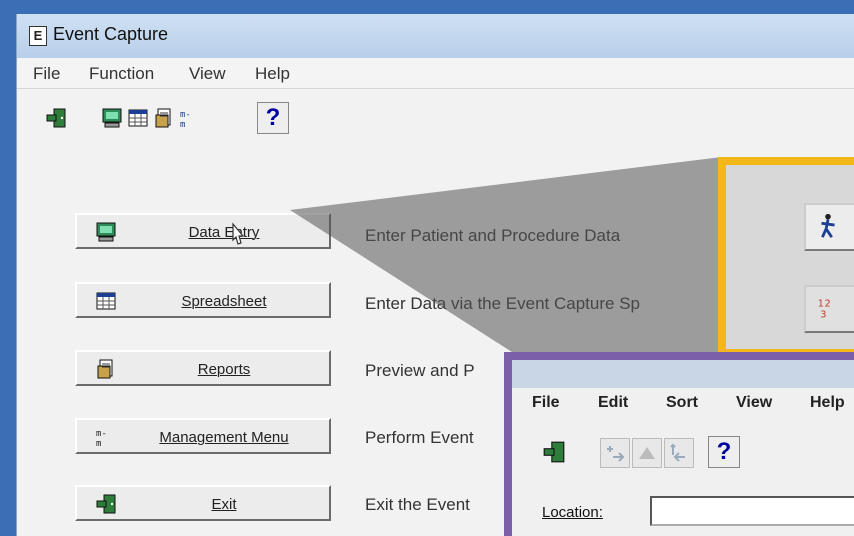  I want to click on spreadsheet-description: Enter Data via the Event Capture Sp, so click(502, 303).